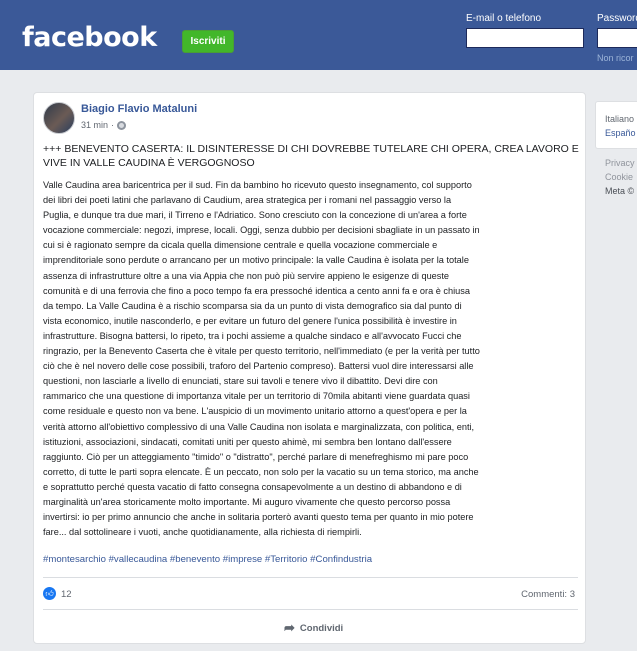 Image resolution: width=637 pixels, height=651 pixels. I want to click on footer-copyright: Meta ©, so click(620, 191).